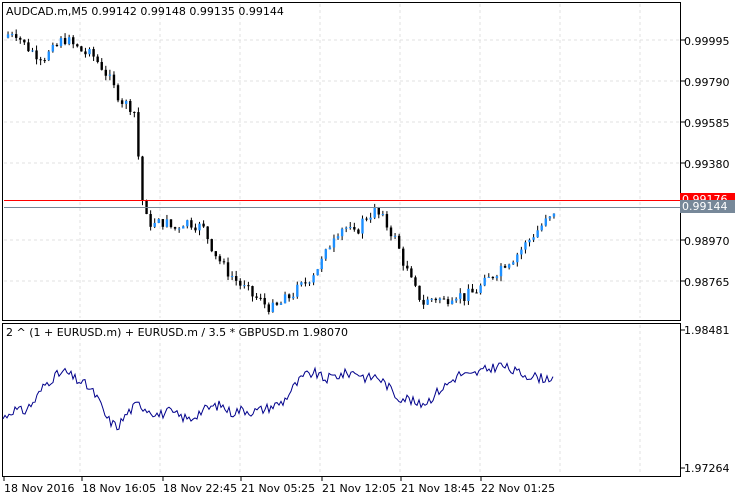 The image size is (750, 500). I want to click on bid-price-tag: 0.99144, so click(707, 206).